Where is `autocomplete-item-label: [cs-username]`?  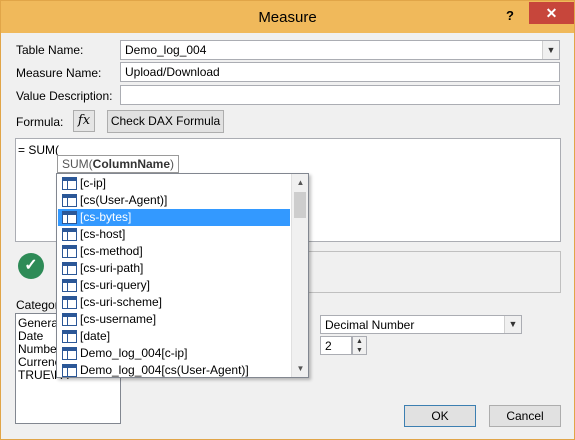
autocomplete-item-label: [cs-username] is located at coordinates (118, 319).